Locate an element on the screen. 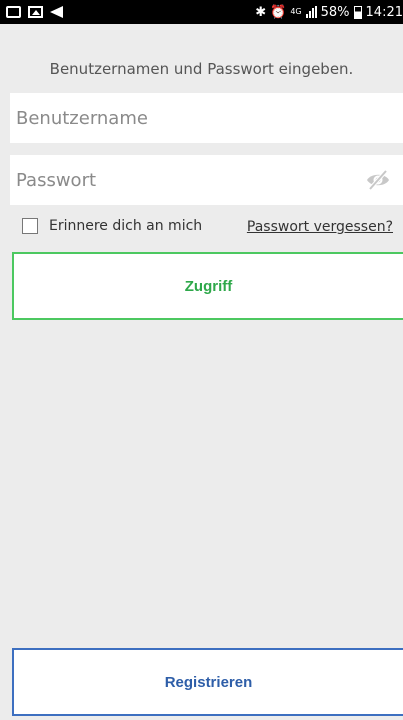 Image resolution: width=403 pixels, height=720 pixels. signal-icon is located at coordinates (311, 12).